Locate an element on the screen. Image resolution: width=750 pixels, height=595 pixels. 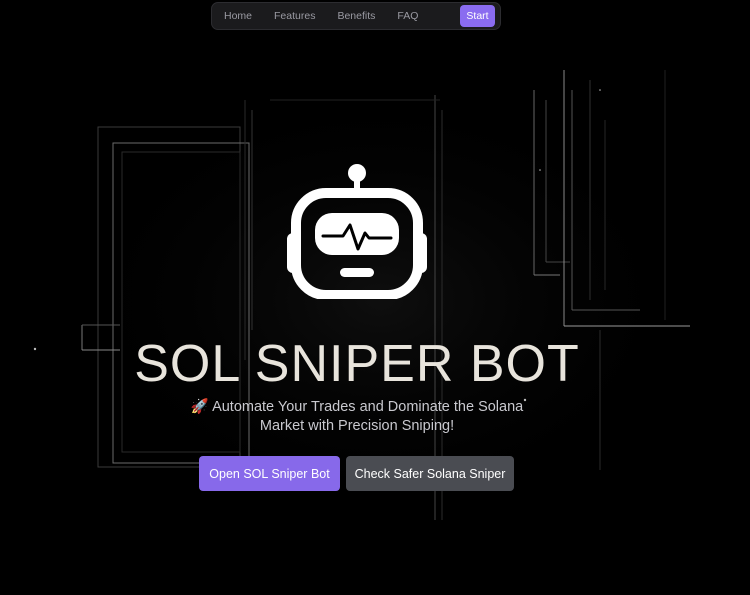
nav-start-button: Start is located at coordinates (477, 16).